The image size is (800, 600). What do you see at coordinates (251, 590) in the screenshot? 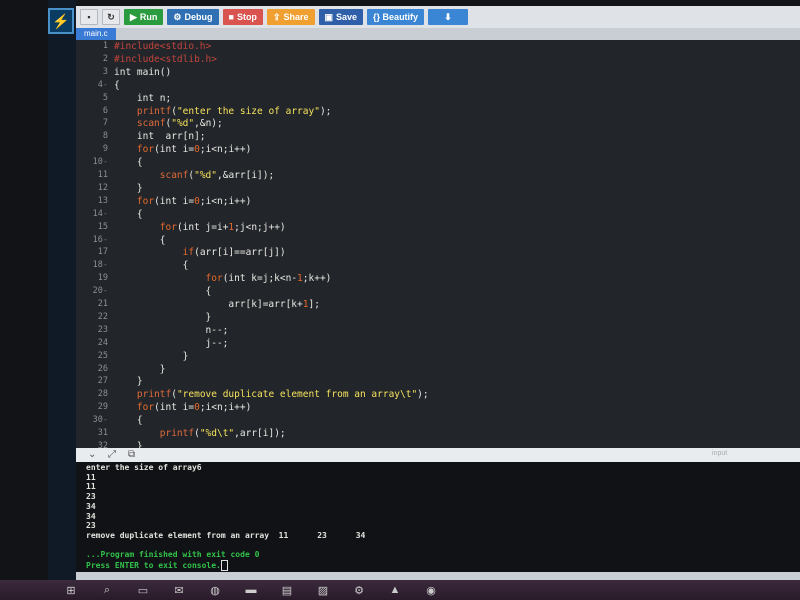
I see `folder-icon: ▬` at bounding box center [251, 590].